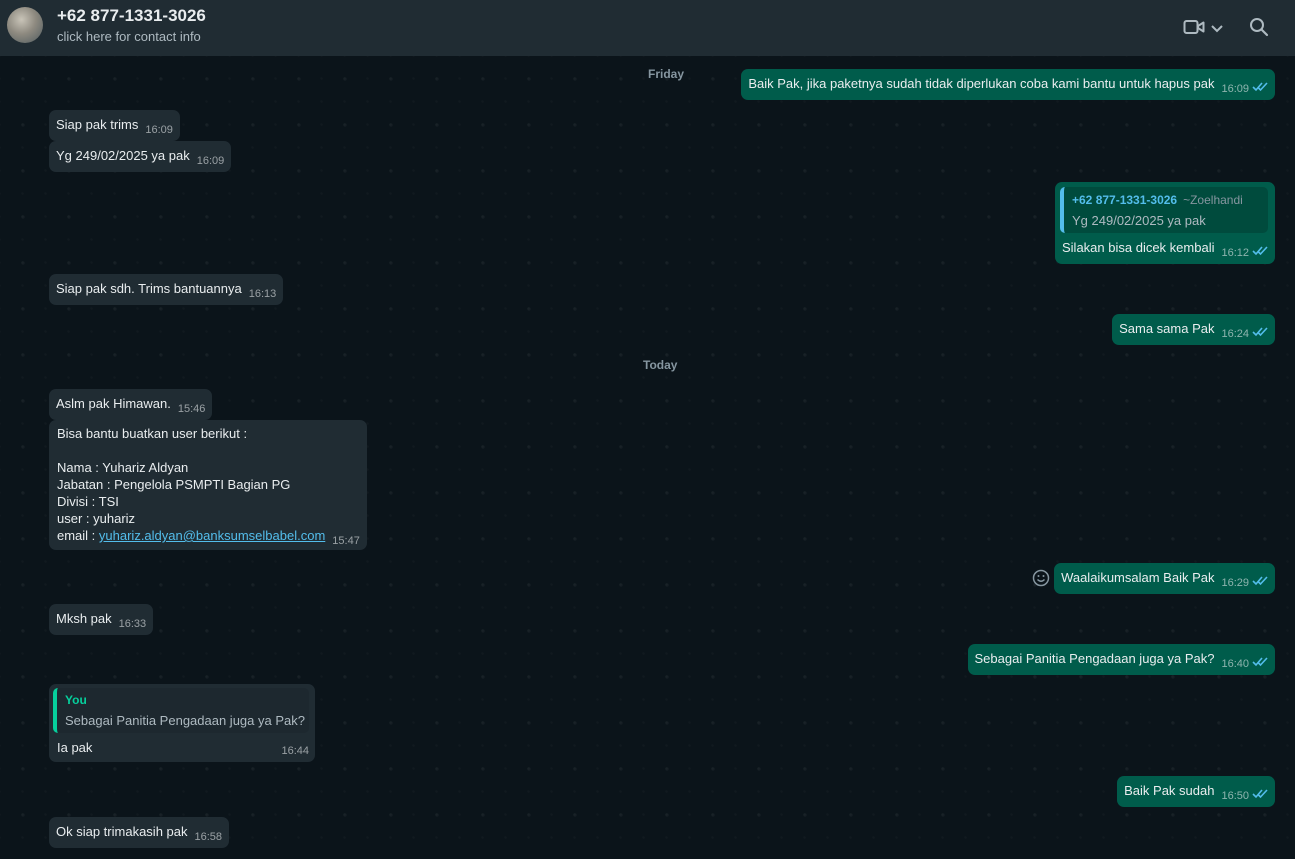  I want to click on message-line: Jabatan : Pengelola PSMPTI Bagian PG, so click(174, 484).